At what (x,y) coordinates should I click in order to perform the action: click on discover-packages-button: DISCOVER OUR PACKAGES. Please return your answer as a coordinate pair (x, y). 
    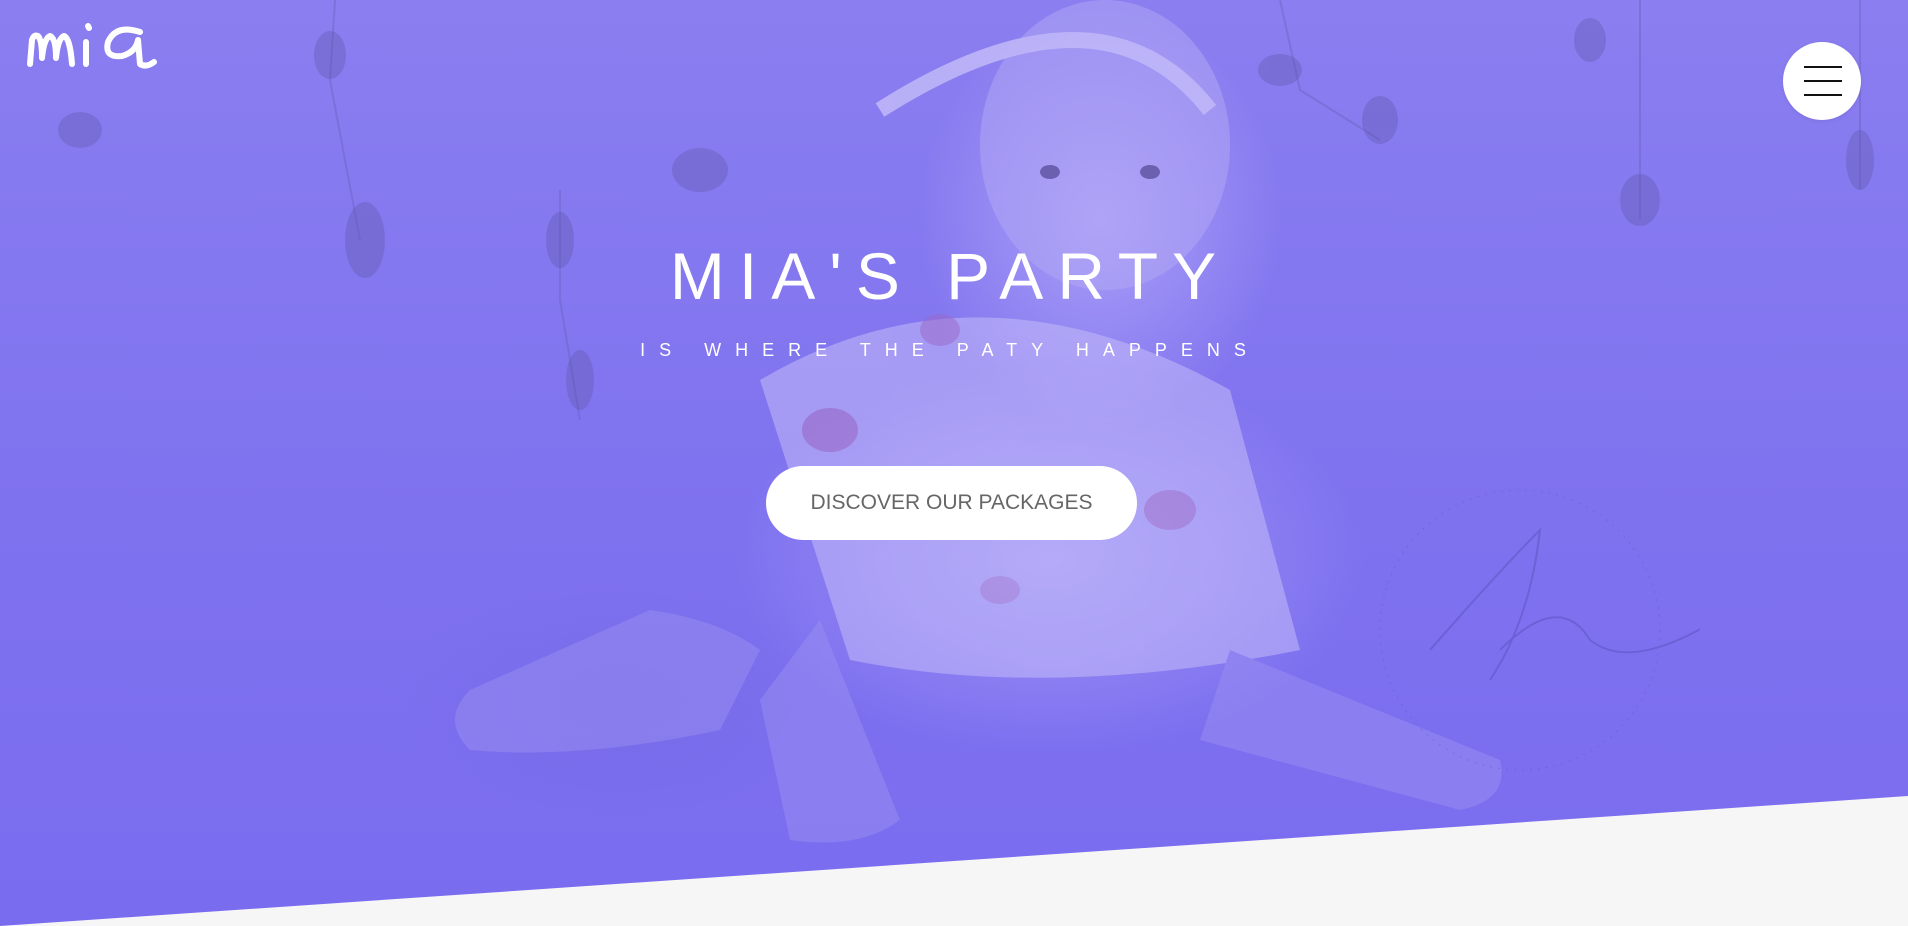
    Looking at the image, I should click on (951, 503).